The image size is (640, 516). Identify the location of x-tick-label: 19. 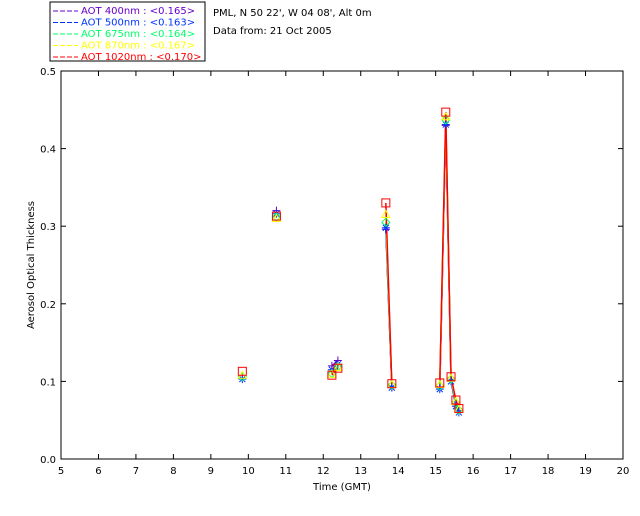
(585, 471).